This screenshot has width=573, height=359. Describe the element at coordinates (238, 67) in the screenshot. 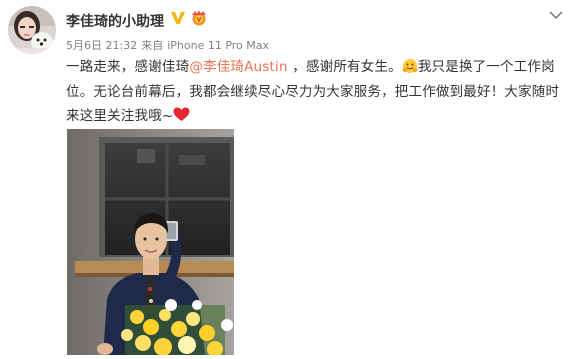

I see `mention-link: @李佳琦Austin` at that location.